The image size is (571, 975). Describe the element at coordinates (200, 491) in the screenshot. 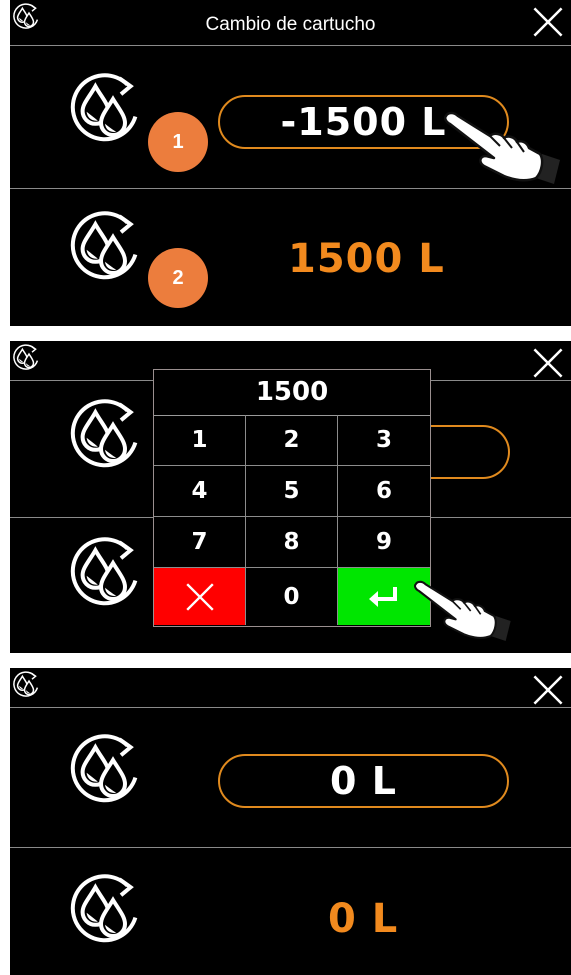

I see `key-4: 4` at that location.